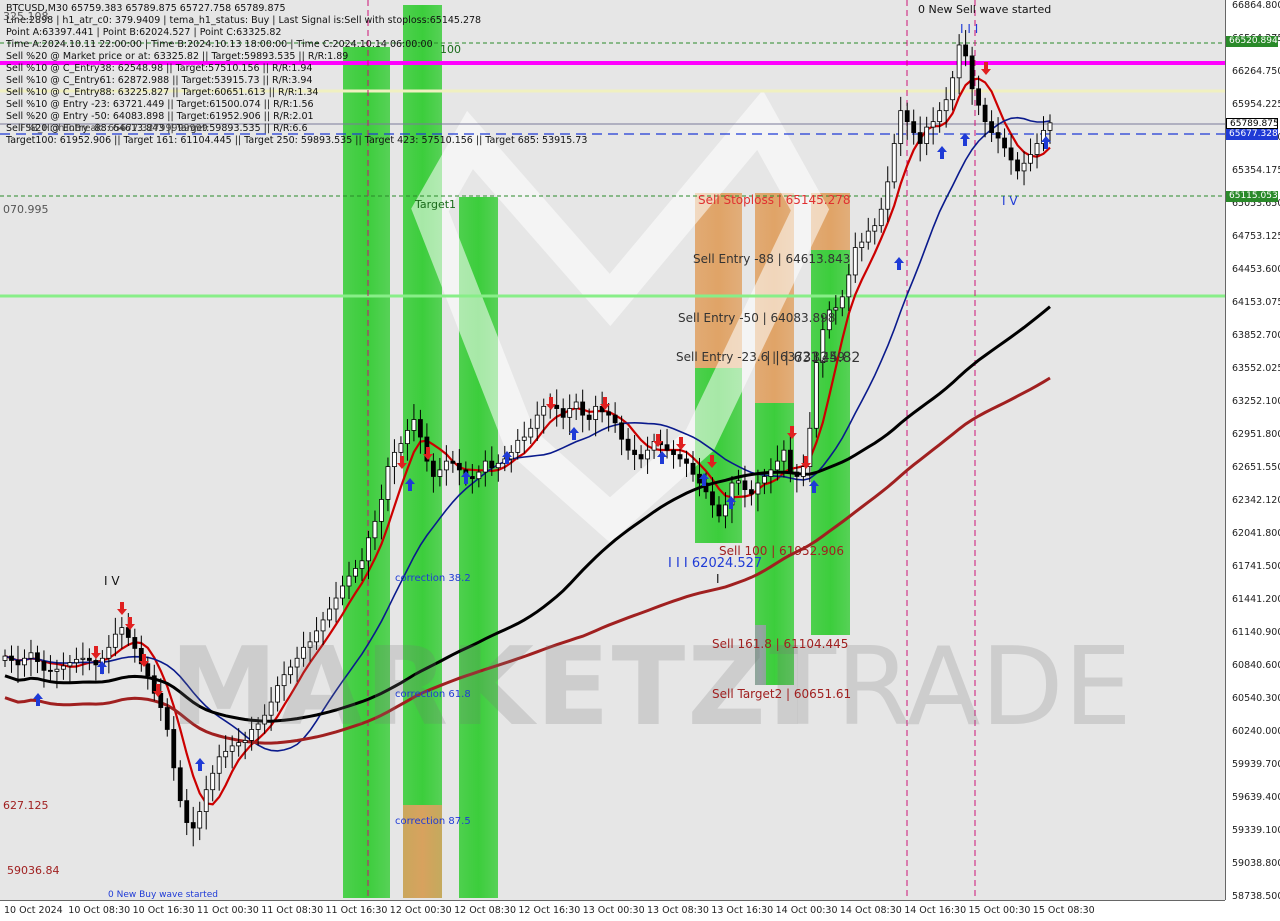 The image size is (1280, 921). Describe the element at coordinates (26, 805) in the screenshot. I see `left-price-2: 627.125` at that location.